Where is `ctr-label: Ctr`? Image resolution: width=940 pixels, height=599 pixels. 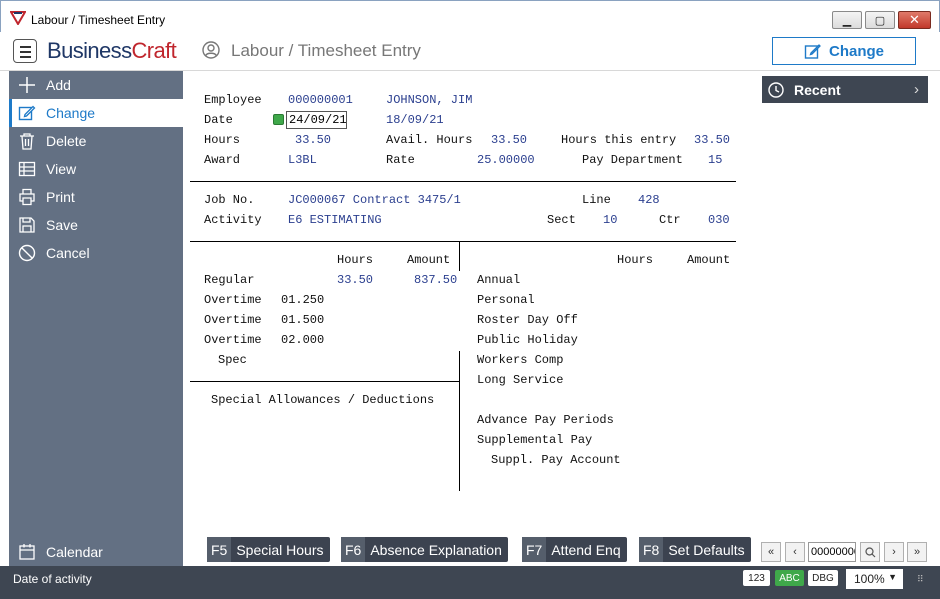 ctr-label: Ctr is located at coordinates (670, 220).